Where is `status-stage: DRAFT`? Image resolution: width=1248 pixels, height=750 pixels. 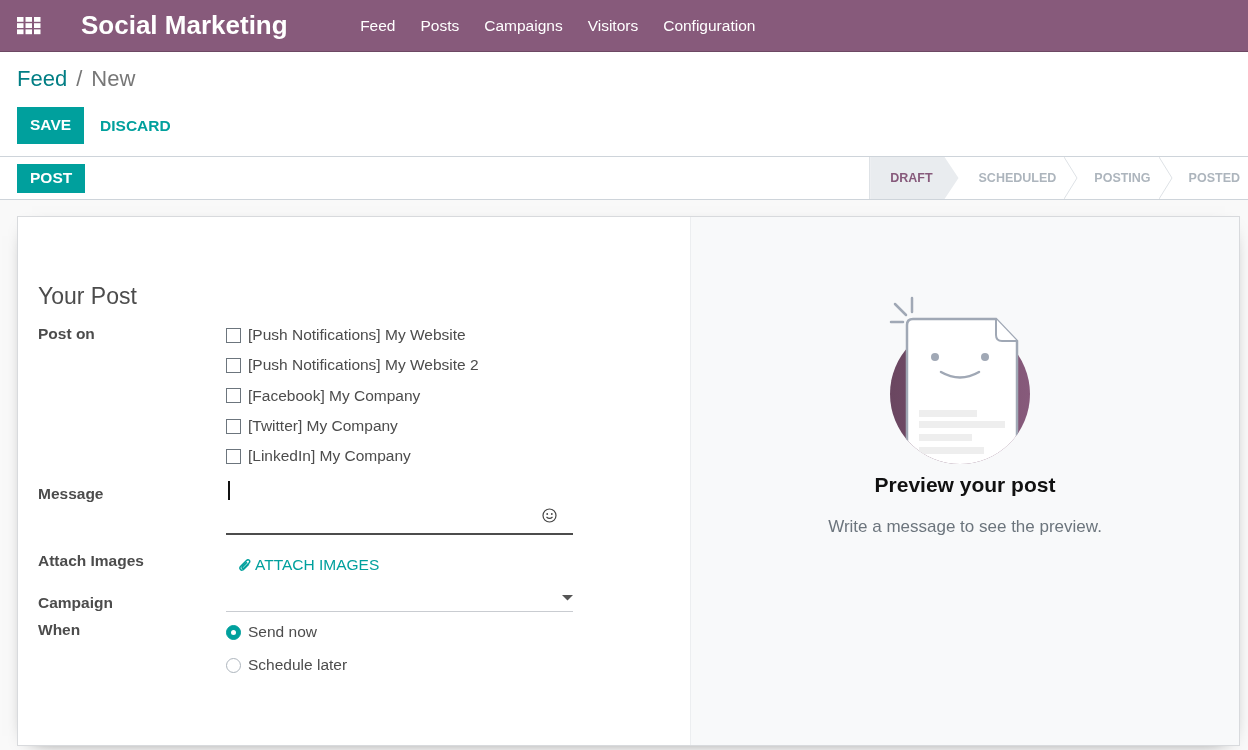
status-stage: DRAFT is located at coordinates (914, 178).